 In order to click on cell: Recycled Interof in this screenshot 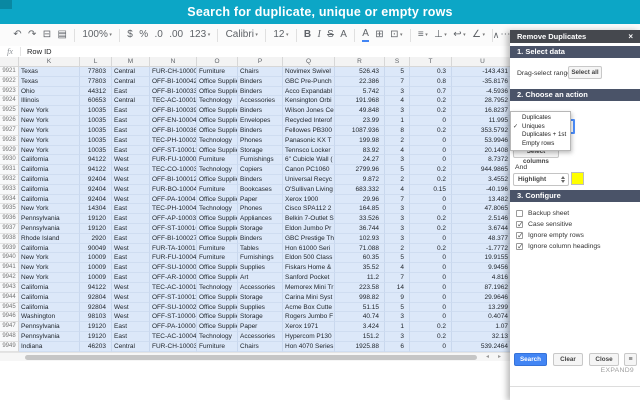, I will do `click(309, 121)`.